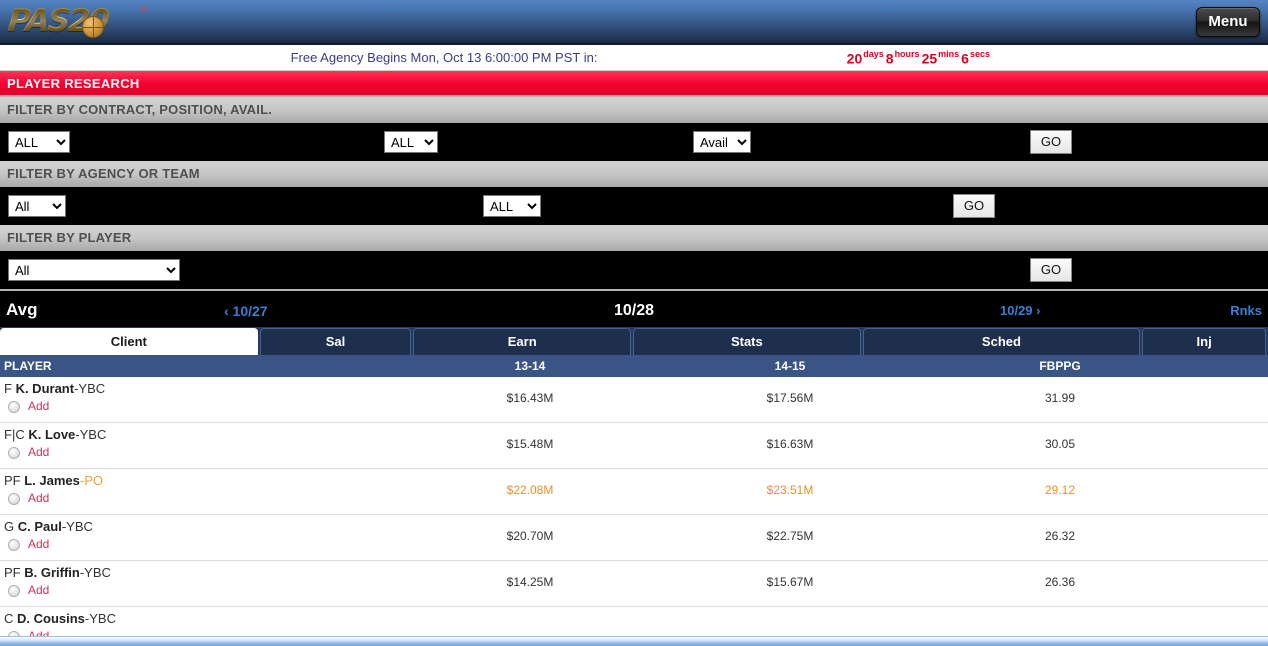  What do you see at coordinates (28, 366) in the screenshot?
I see `column-header-player: PLAYER` at bounding box center [28, 366].